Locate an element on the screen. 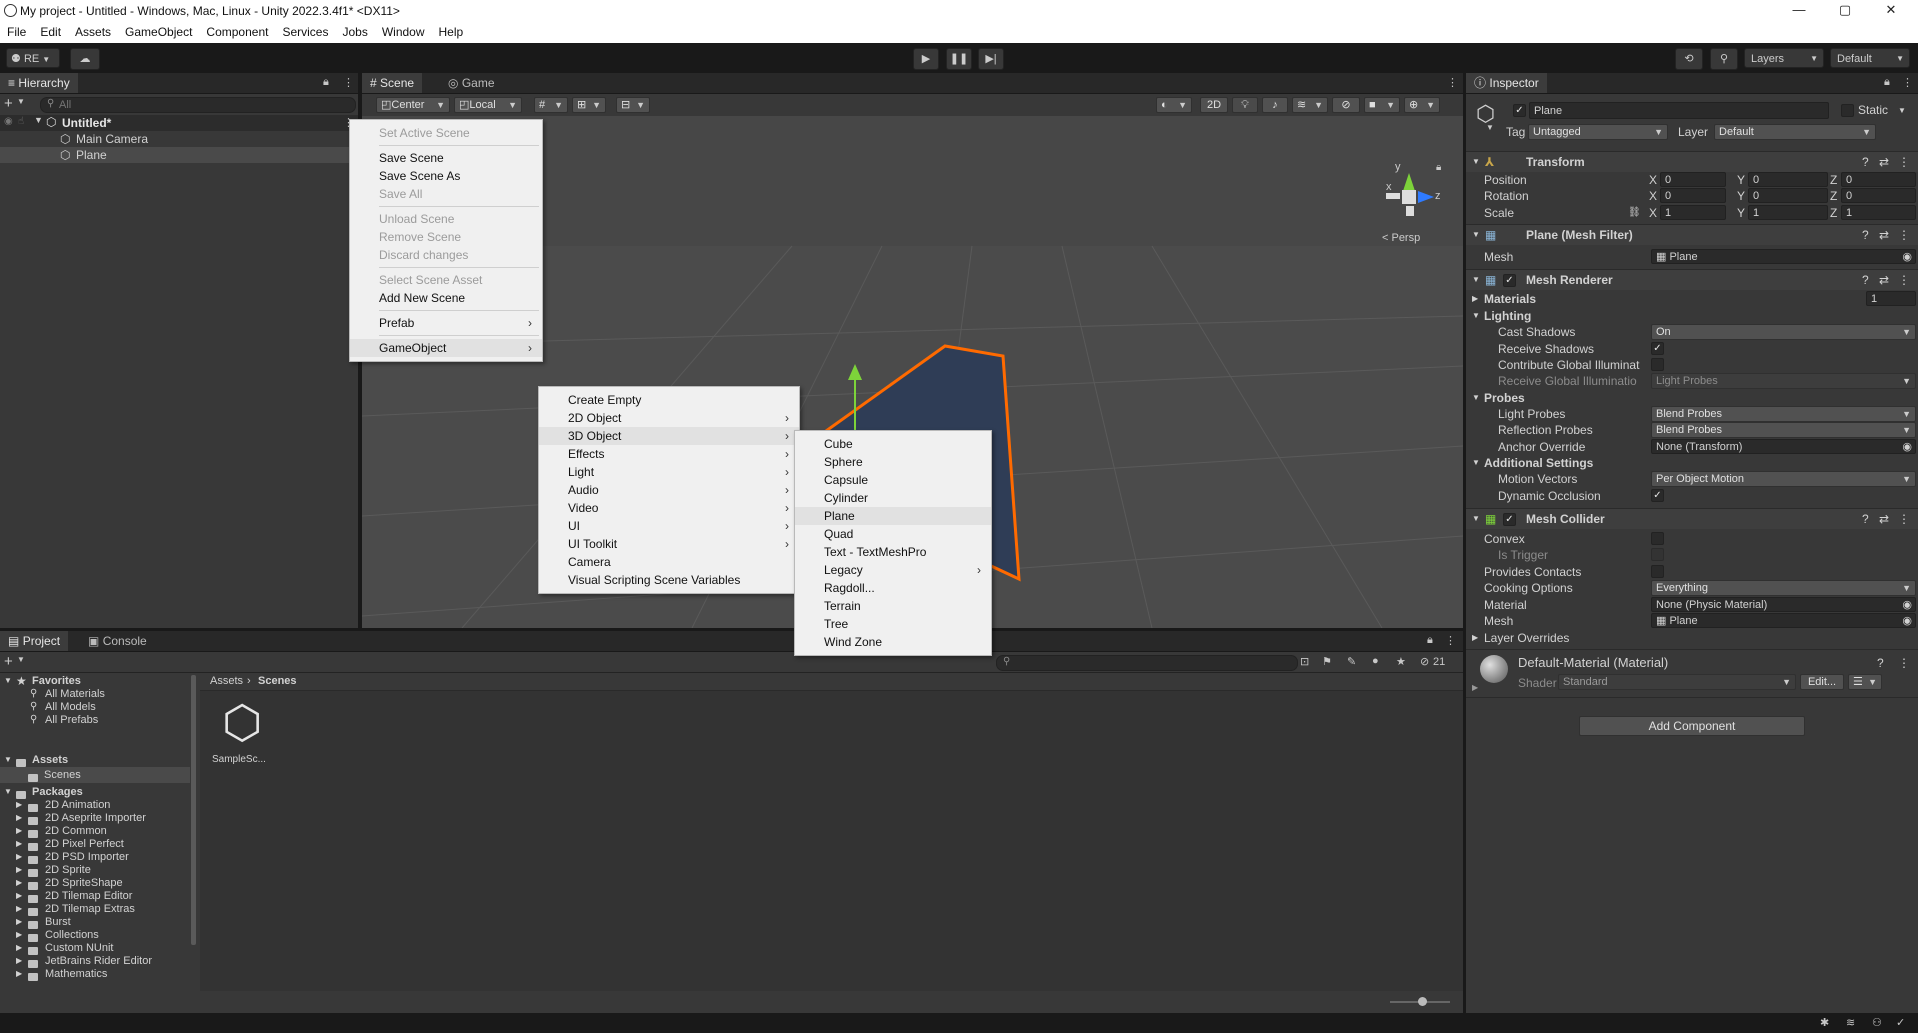  maximize-button: ▢ is located at coordinates (1845, 11).